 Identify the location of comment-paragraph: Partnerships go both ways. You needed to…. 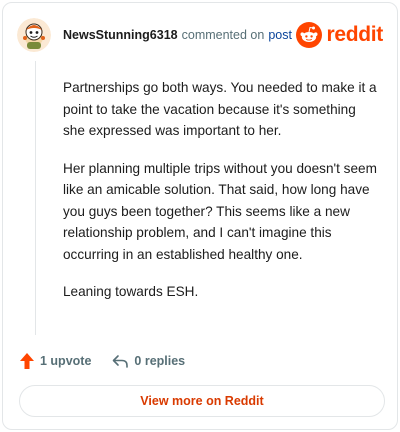
(220, 109).